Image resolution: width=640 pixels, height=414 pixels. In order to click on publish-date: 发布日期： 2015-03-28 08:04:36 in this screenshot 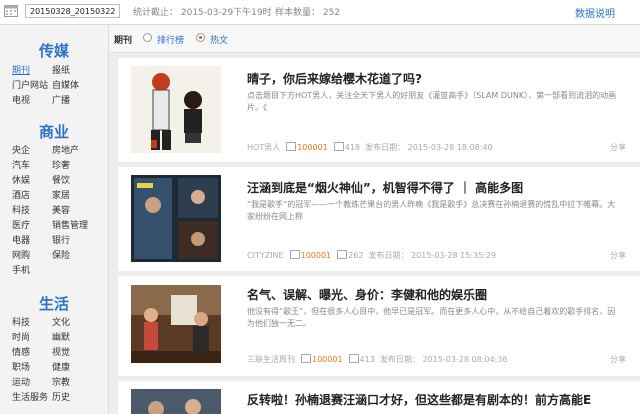, I will do `click(443, 359)`.